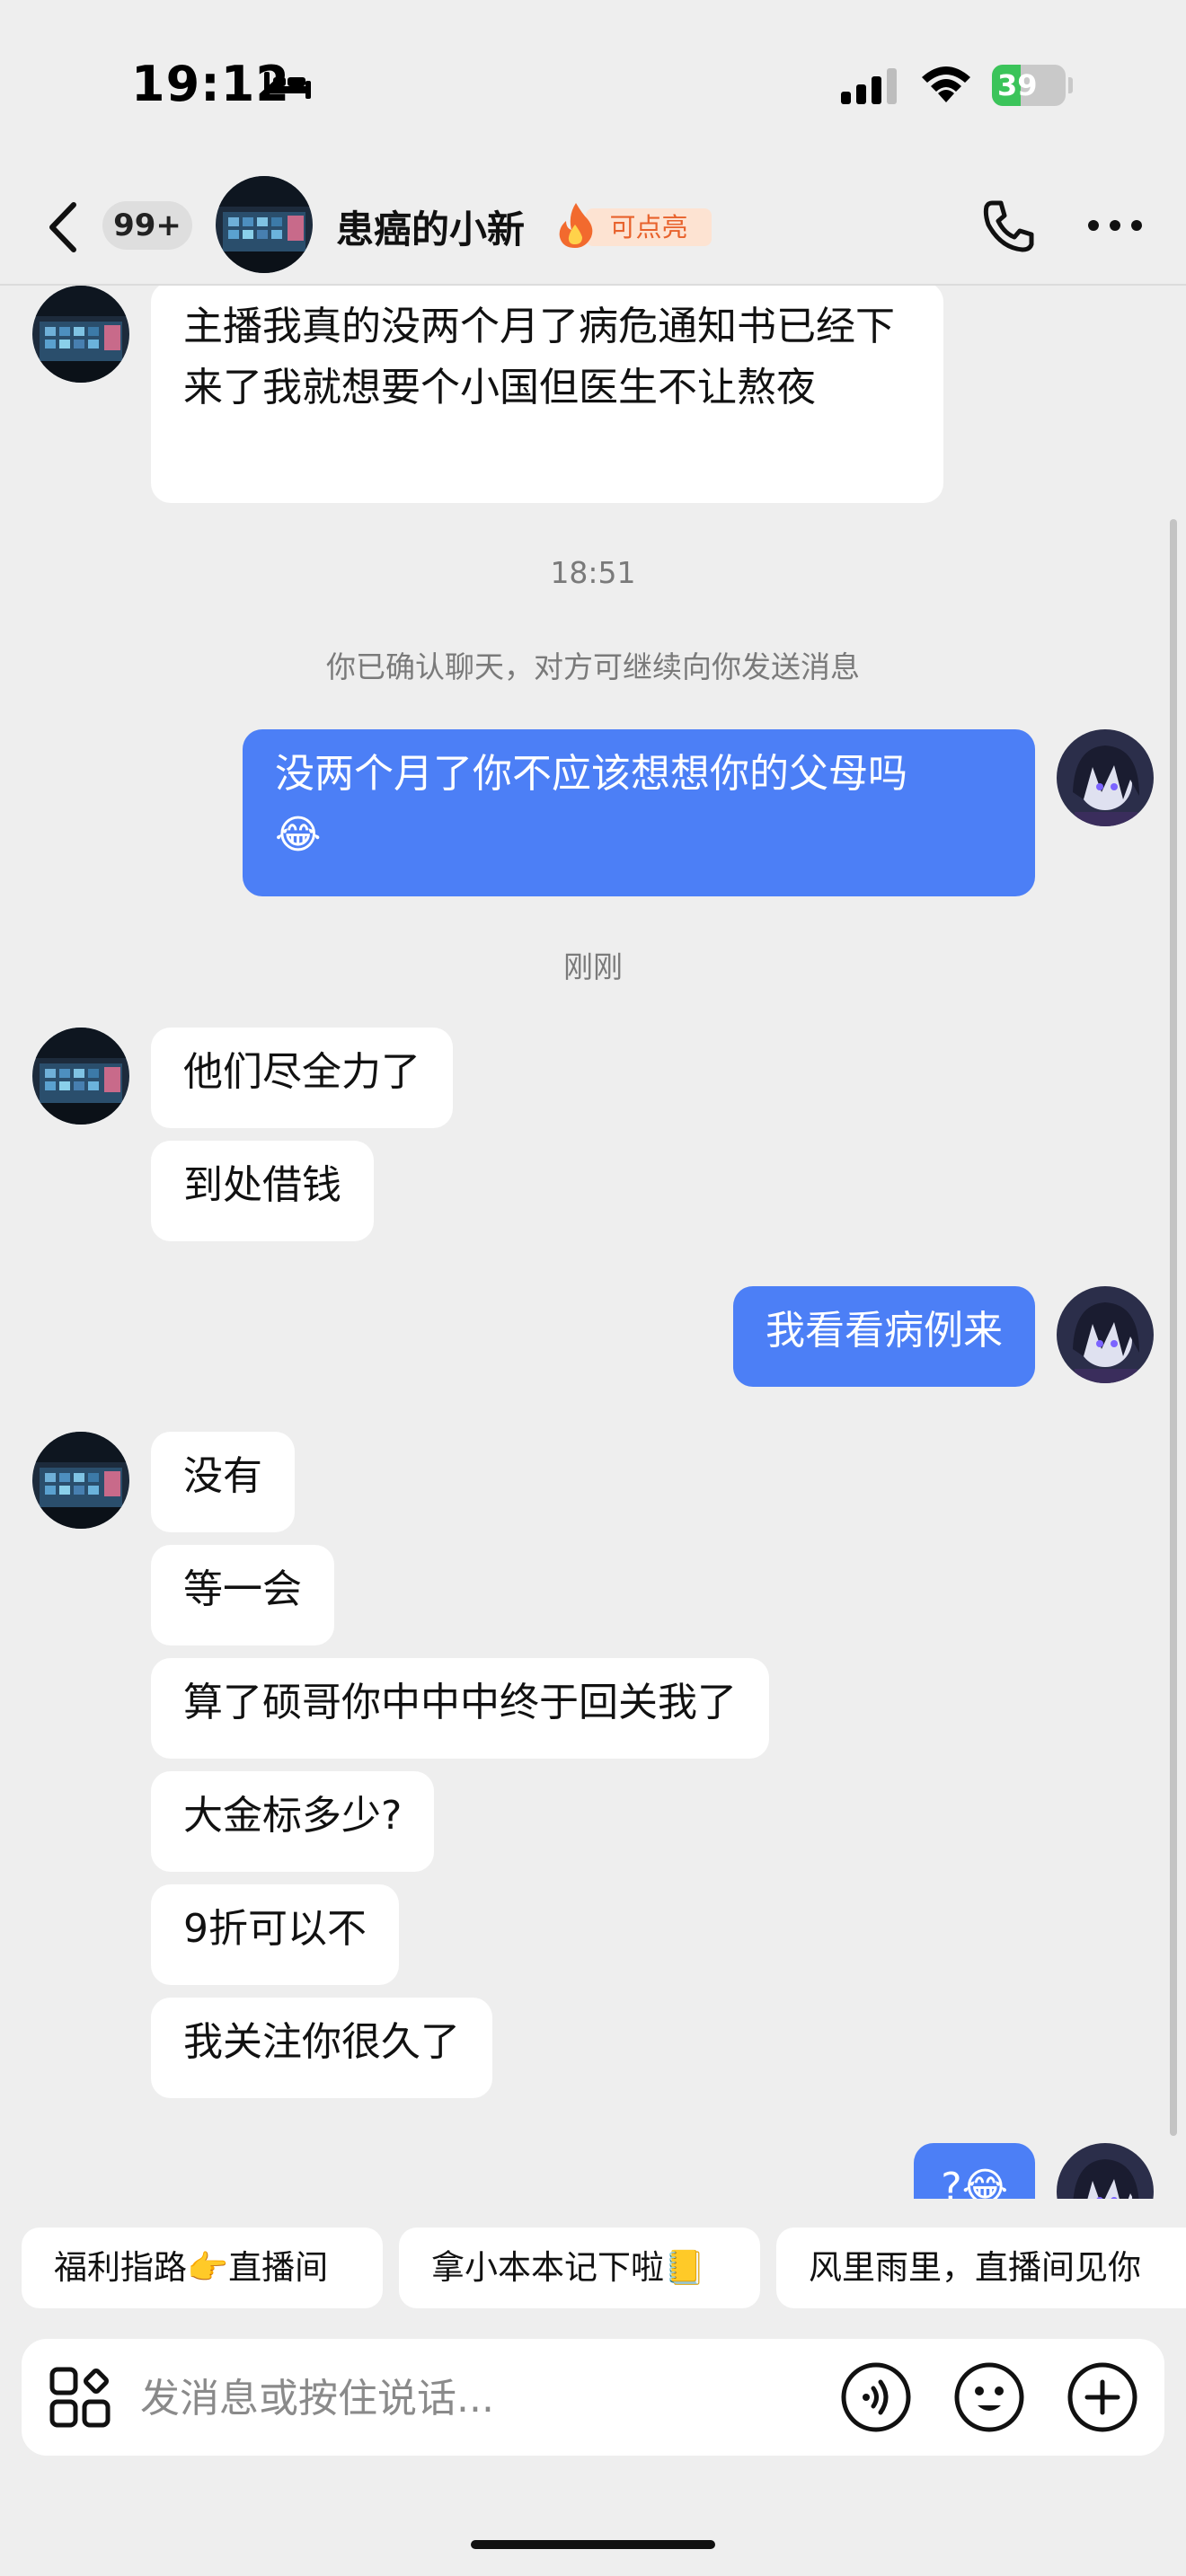  I want to click on message-text: 算了硕哥你中中中终于回关我了, so click(460, 1702).